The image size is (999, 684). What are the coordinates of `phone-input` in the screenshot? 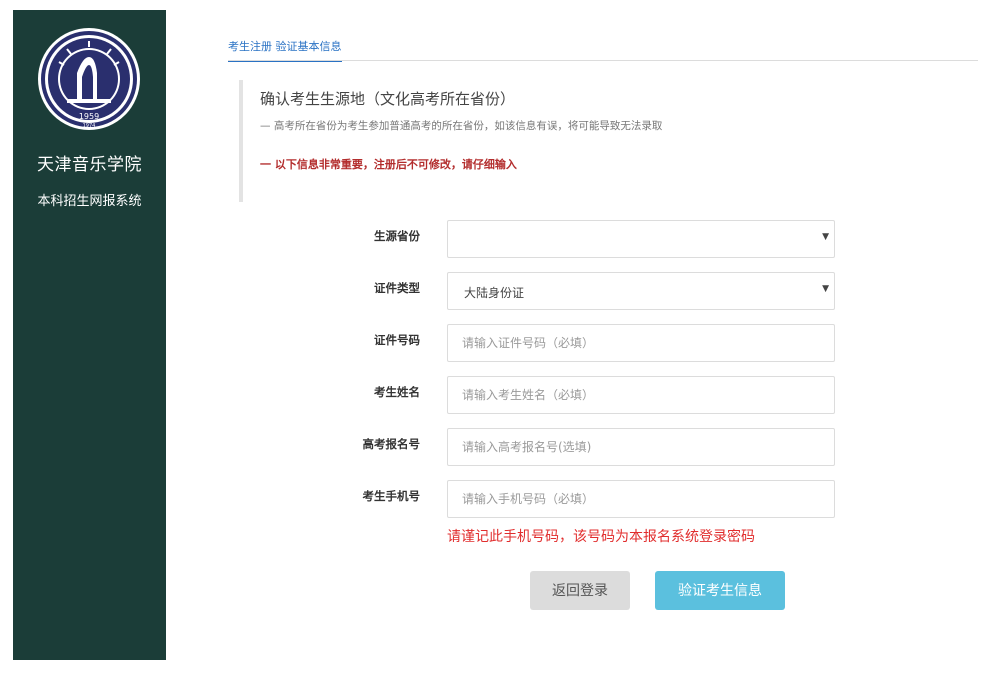 It's located at (641, 499).